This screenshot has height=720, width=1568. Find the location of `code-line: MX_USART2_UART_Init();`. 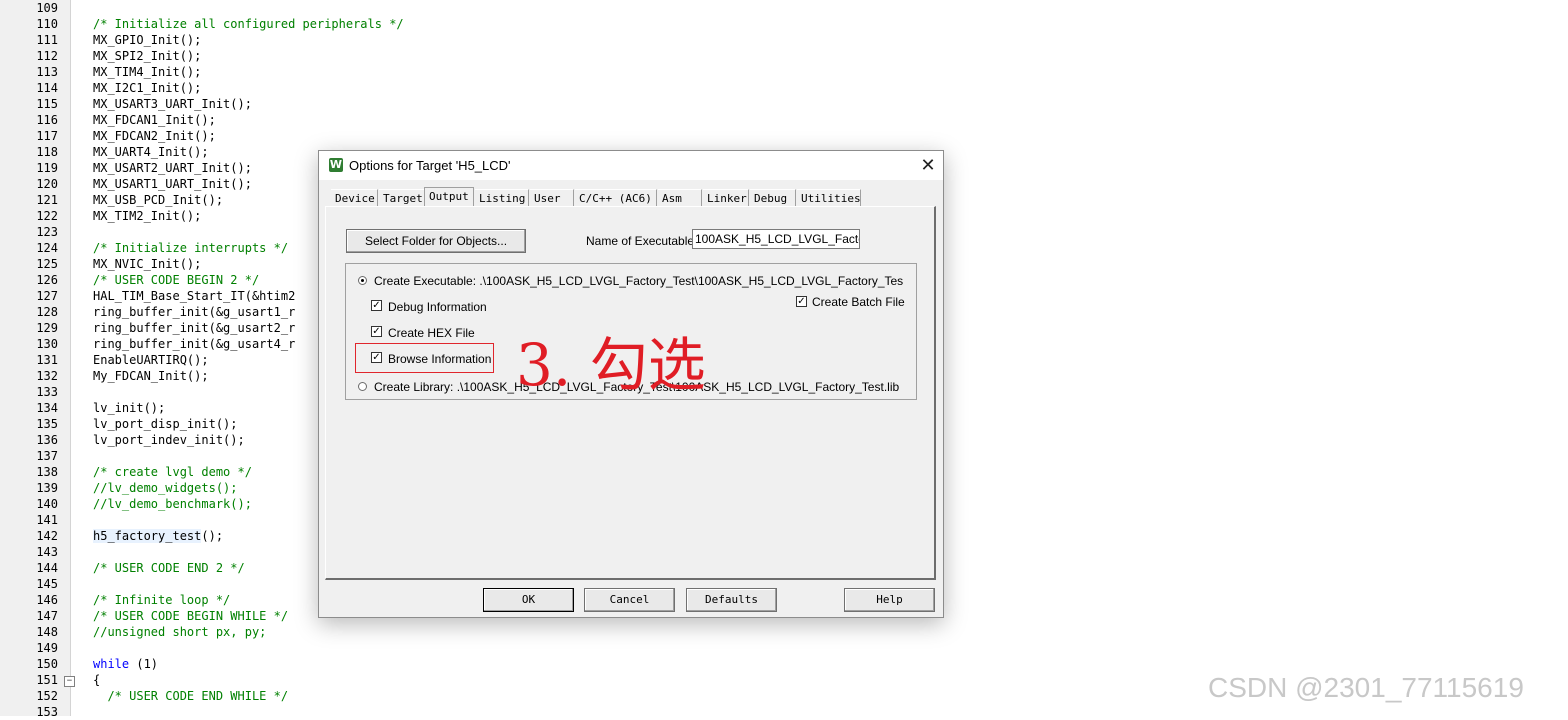

code-line: MX_USART2_UART_Init(); is located at coordinates (172, 168).